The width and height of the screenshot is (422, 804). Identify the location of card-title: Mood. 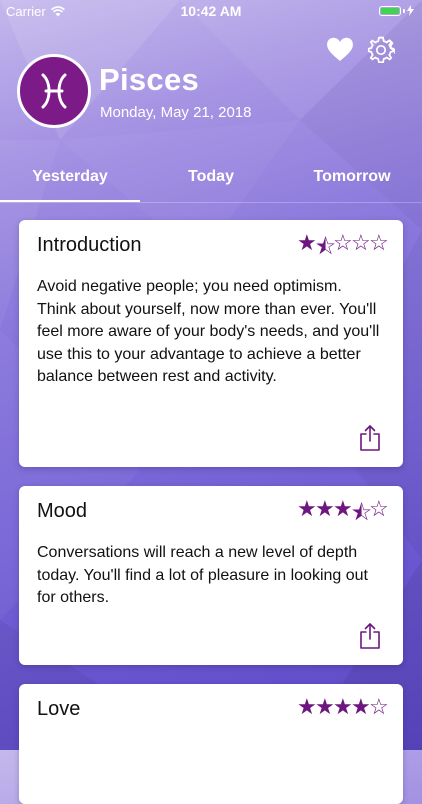
(62, 511).